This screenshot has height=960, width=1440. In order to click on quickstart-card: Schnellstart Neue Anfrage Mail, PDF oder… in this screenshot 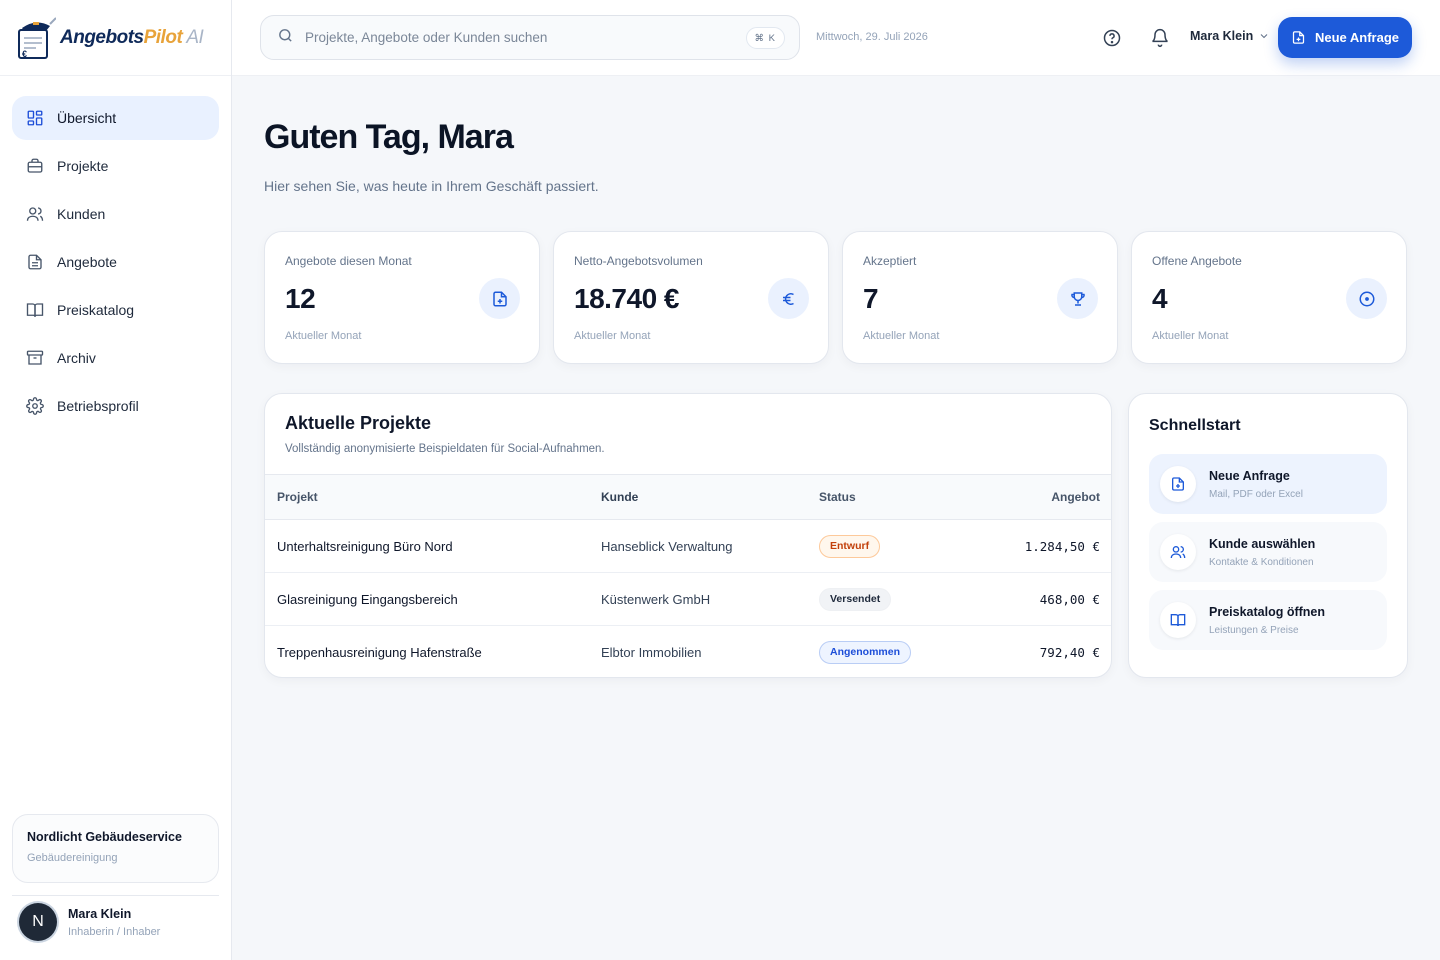, I will do `click(1268, 535)`.